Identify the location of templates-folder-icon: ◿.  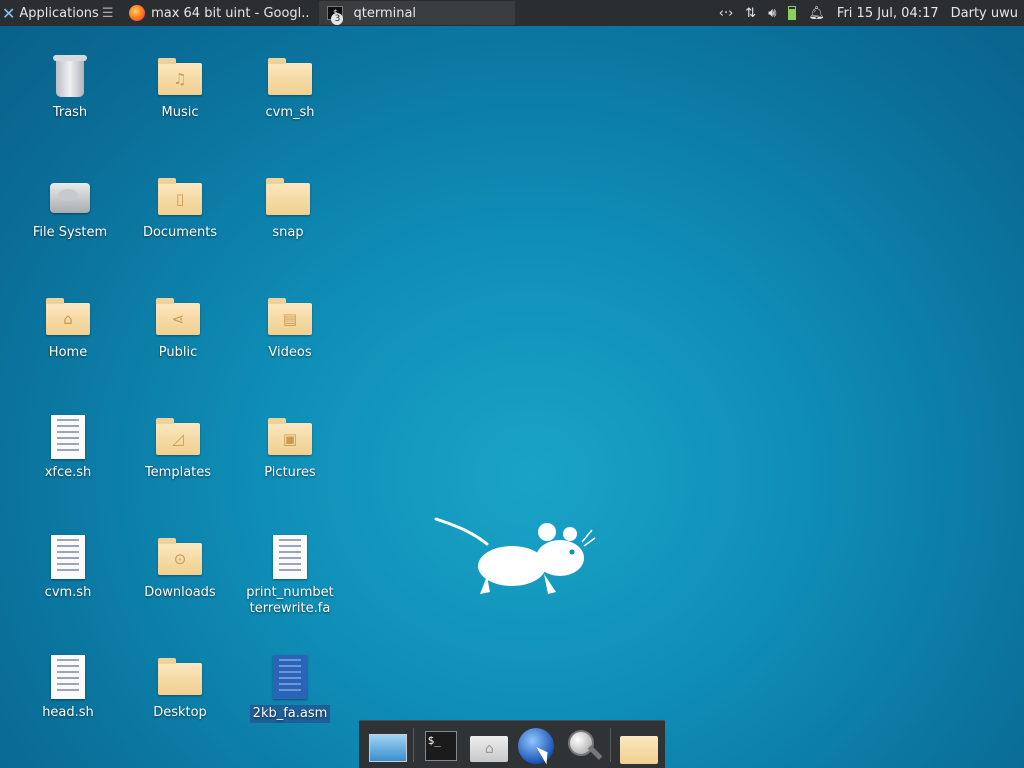
(178, 436).